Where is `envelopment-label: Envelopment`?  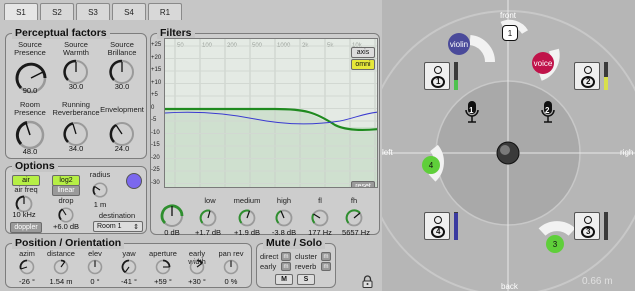
envelopment-label: Envelopment is located at coordinates (122, 109).